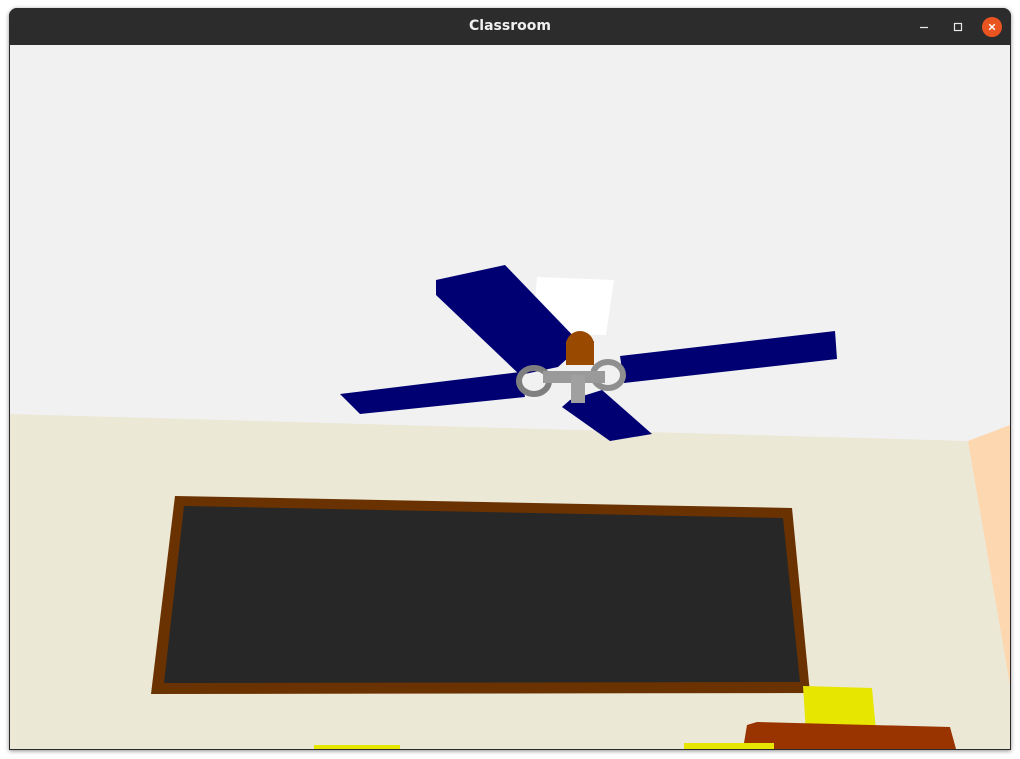 This screenshot has width=1020, height=759. I want to click on window-title: Classroom, so click(510, 26).